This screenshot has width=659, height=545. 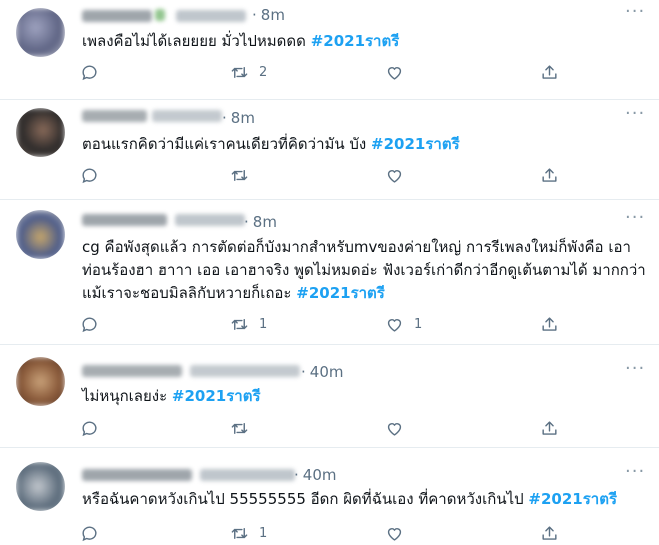 What do you see at coordinates (403, 324) in the screenshot?
I see `like-button: 1` at bounding box center [403, 324].